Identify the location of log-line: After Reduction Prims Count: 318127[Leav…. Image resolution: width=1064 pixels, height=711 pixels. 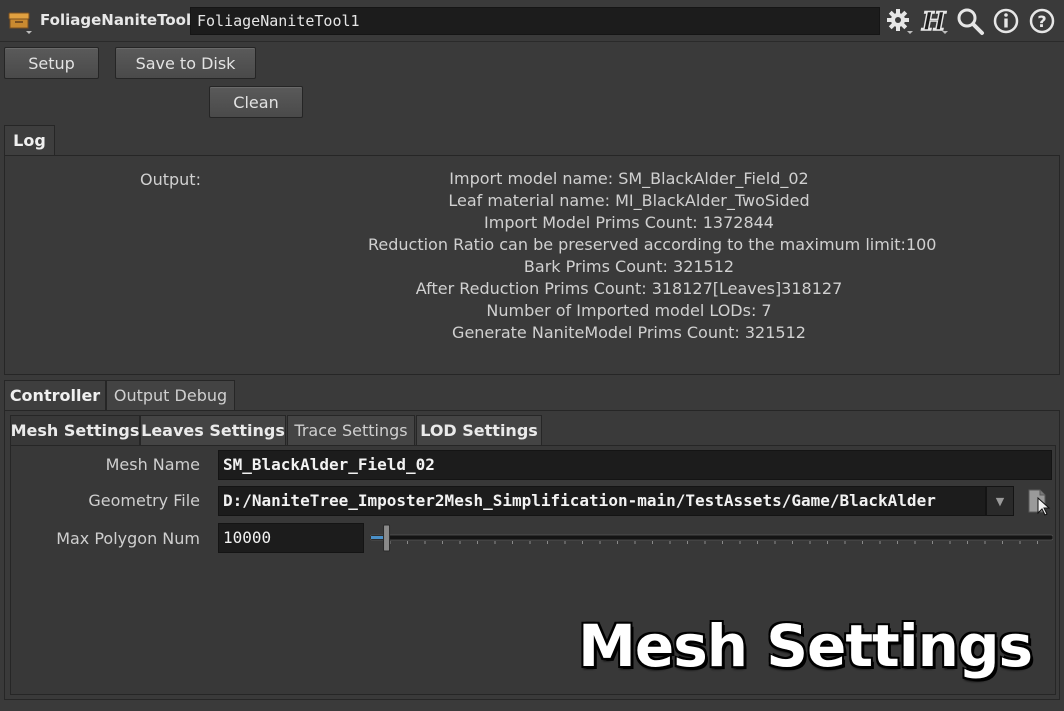
(629, 288).